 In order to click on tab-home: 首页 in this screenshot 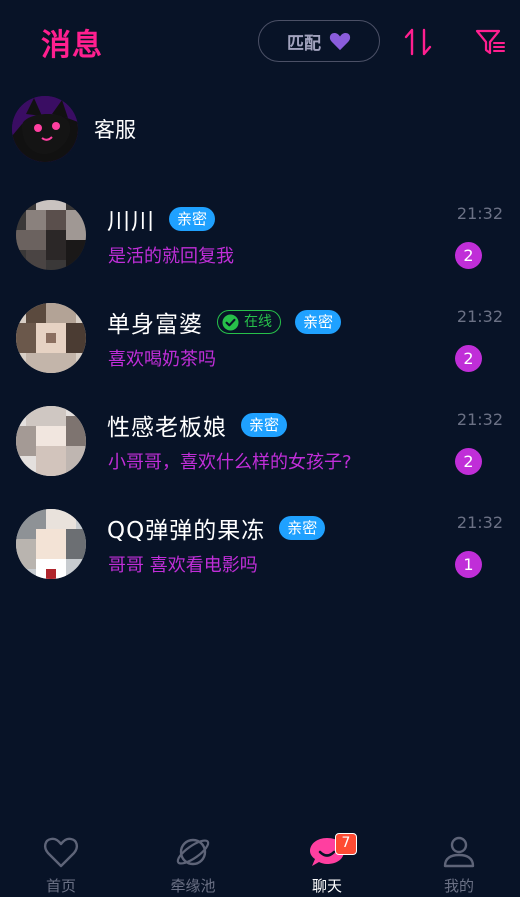, I will do `click(61, 864)`.